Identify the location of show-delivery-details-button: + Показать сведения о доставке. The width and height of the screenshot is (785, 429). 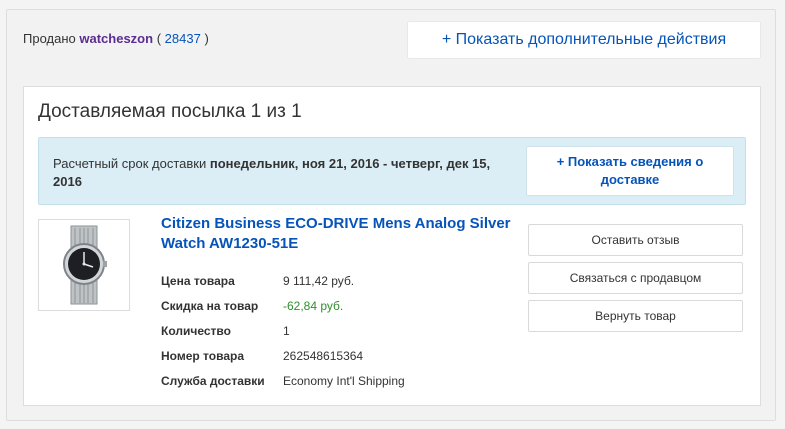
(630, 171).